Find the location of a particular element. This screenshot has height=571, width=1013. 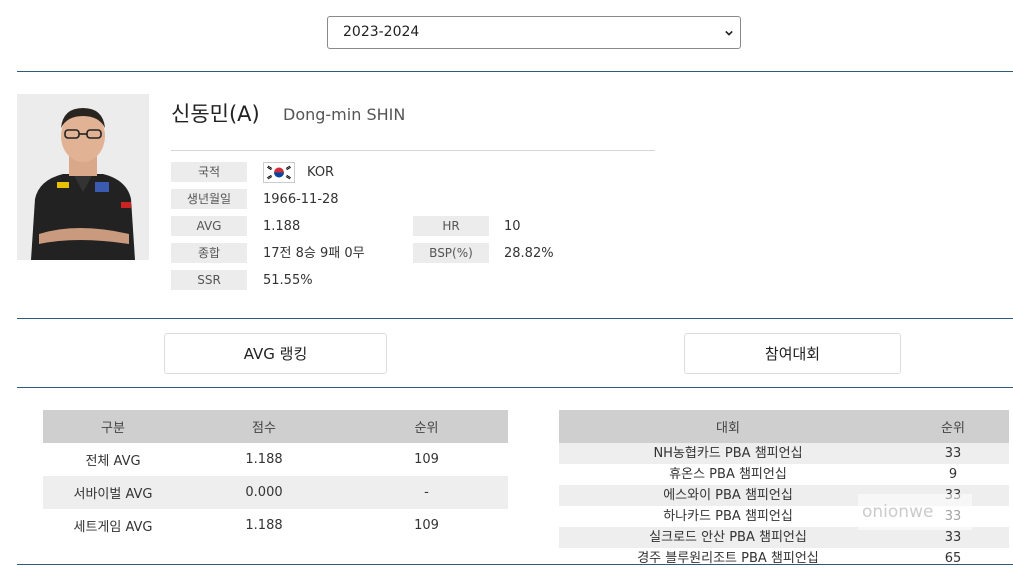

table-cell: 서바이벌 AVG is located at coordinates (113, 492).